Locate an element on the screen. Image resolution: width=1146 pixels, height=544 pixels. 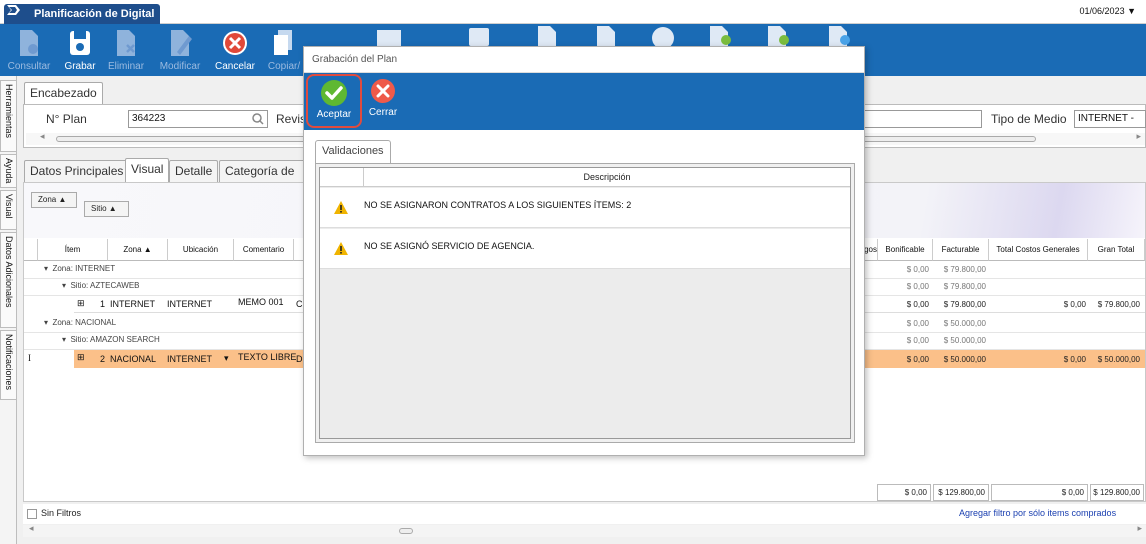
cancelar-label: Cancelar is located at coordinates (235, 66).